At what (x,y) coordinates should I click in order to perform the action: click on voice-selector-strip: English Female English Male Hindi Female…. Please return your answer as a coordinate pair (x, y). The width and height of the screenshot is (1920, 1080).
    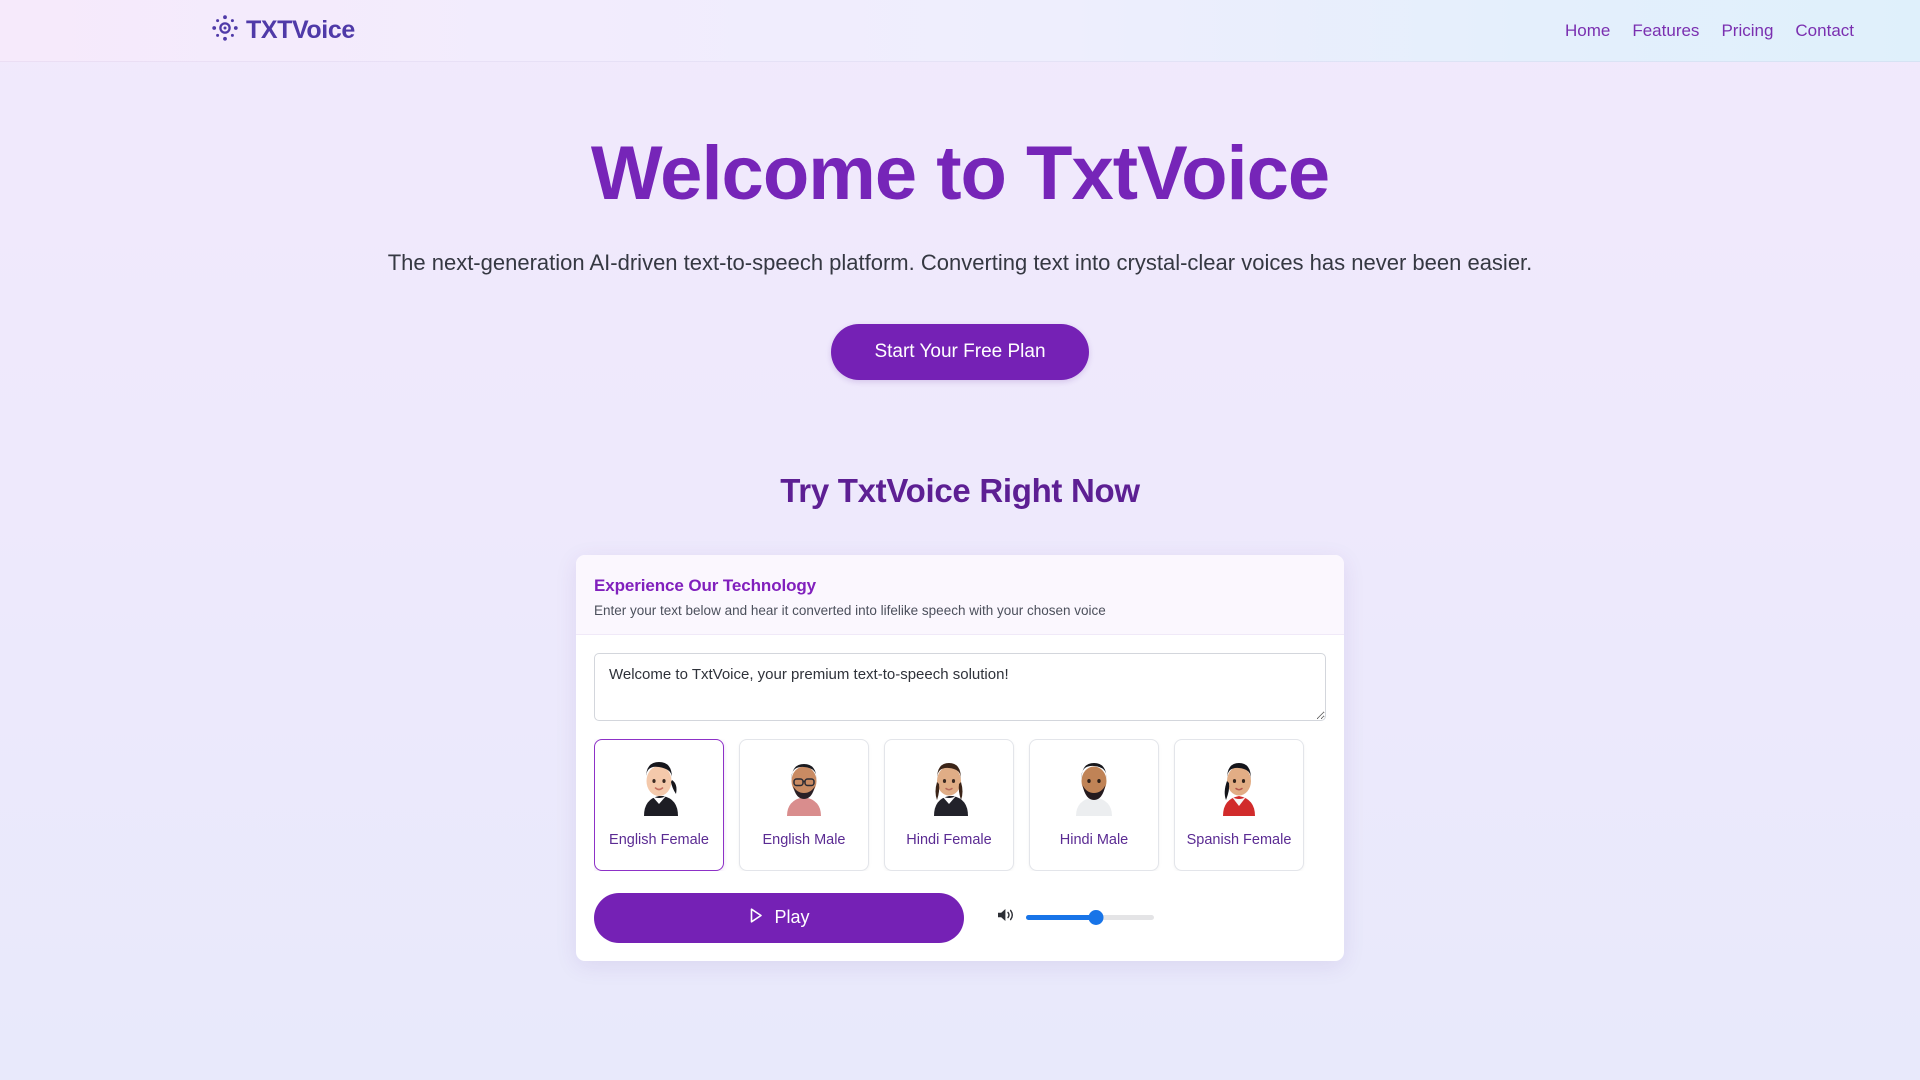
    Looking at the image, I should click on (960, 804).